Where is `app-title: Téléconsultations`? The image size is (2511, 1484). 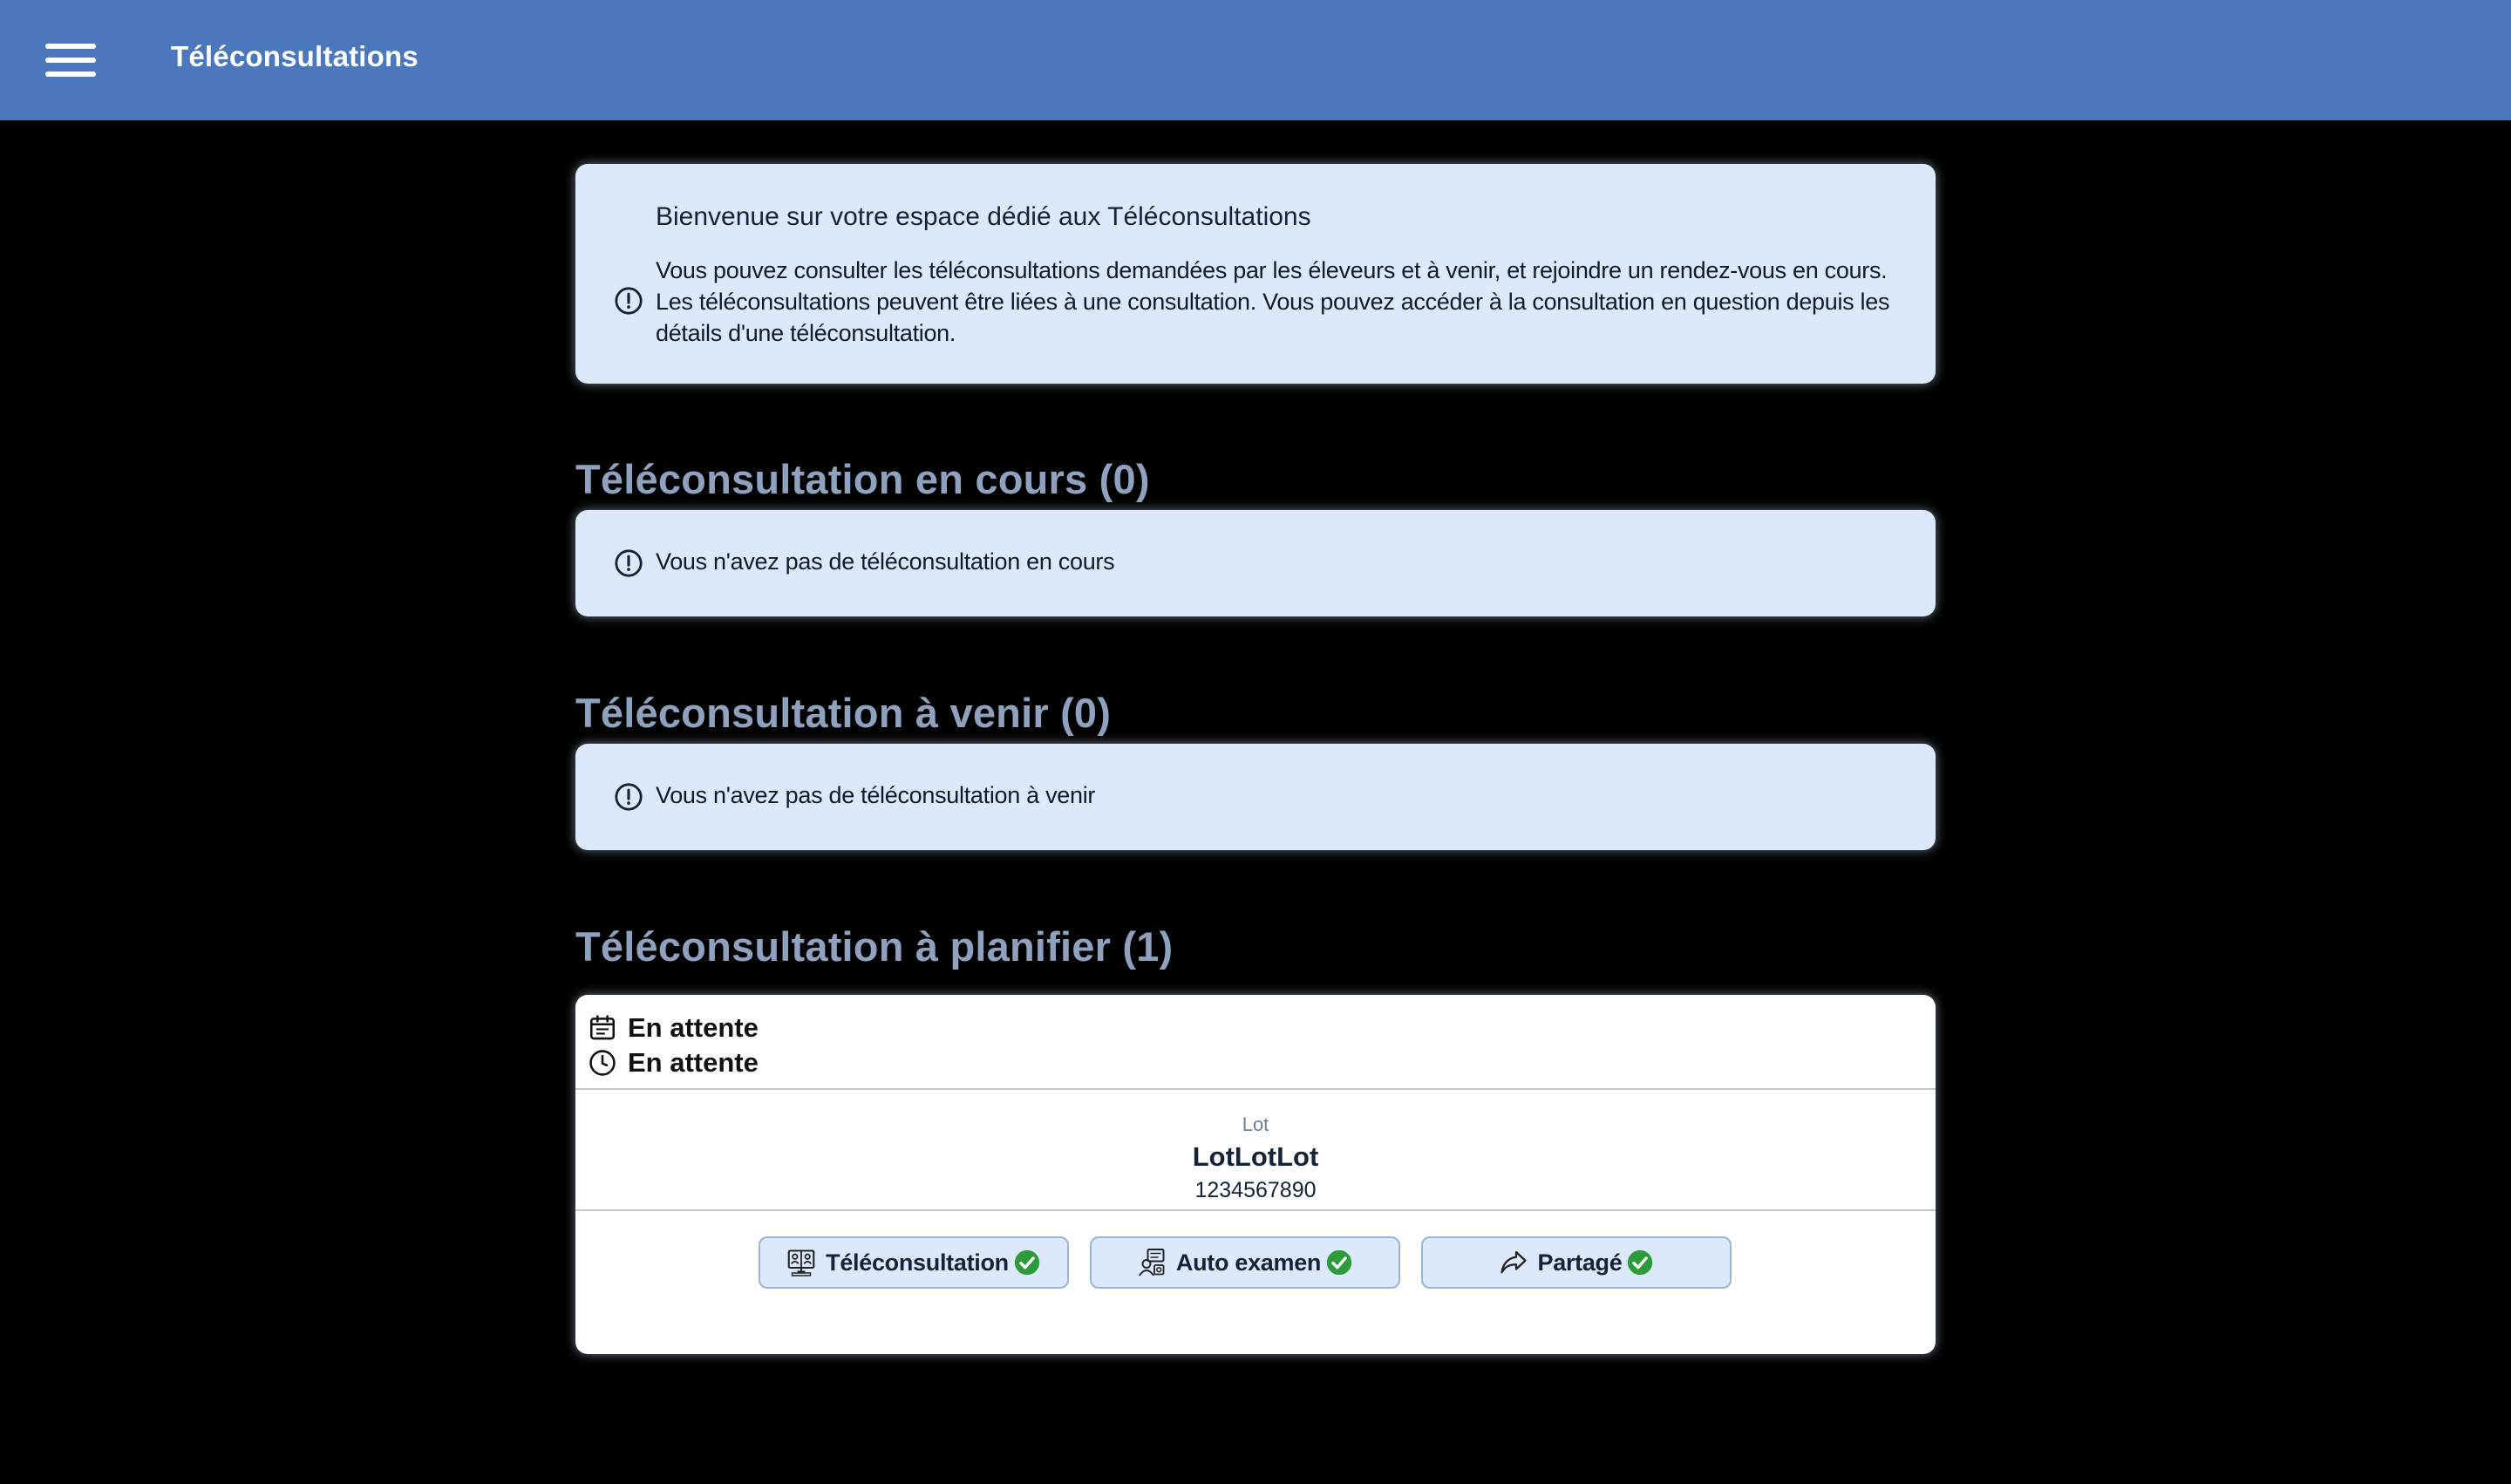 app-title: Téléconsultations is located at coordinates (294, 56).